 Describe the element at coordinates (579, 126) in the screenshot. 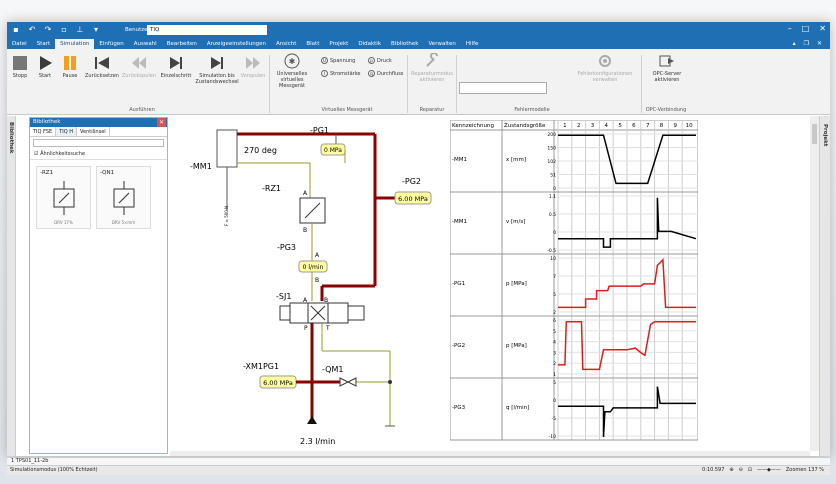

I see `x-tick-label: 2` at that location.